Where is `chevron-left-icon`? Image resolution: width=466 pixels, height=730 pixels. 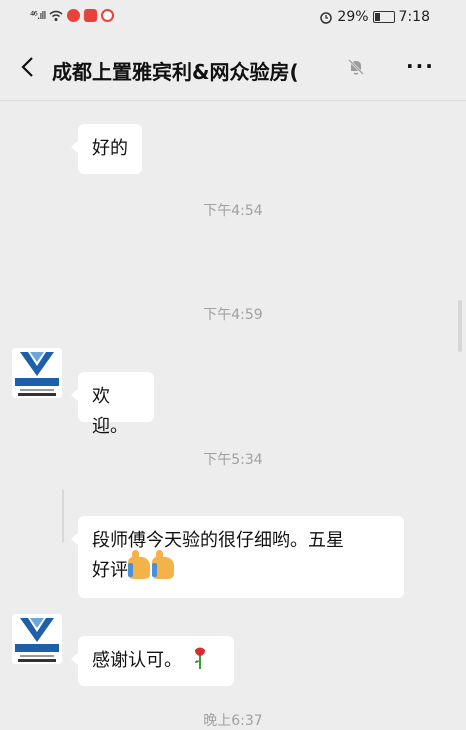
chevron-left-icon is located at coordinates (27, 67).